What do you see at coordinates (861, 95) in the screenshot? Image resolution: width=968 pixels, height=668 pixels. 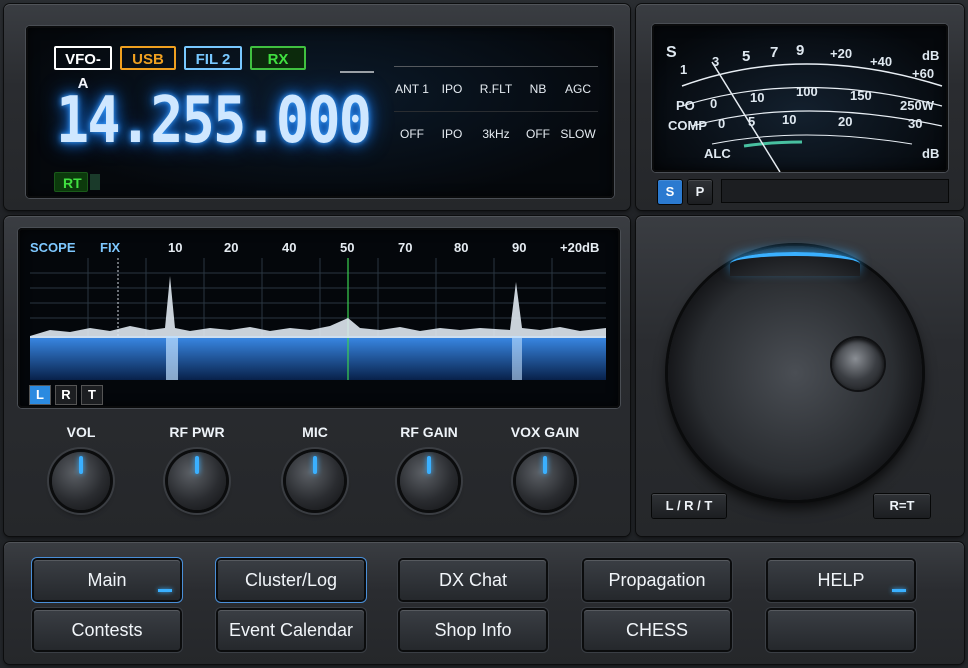 I see `meter-po-150: 150` at bounding box center [861, 95].